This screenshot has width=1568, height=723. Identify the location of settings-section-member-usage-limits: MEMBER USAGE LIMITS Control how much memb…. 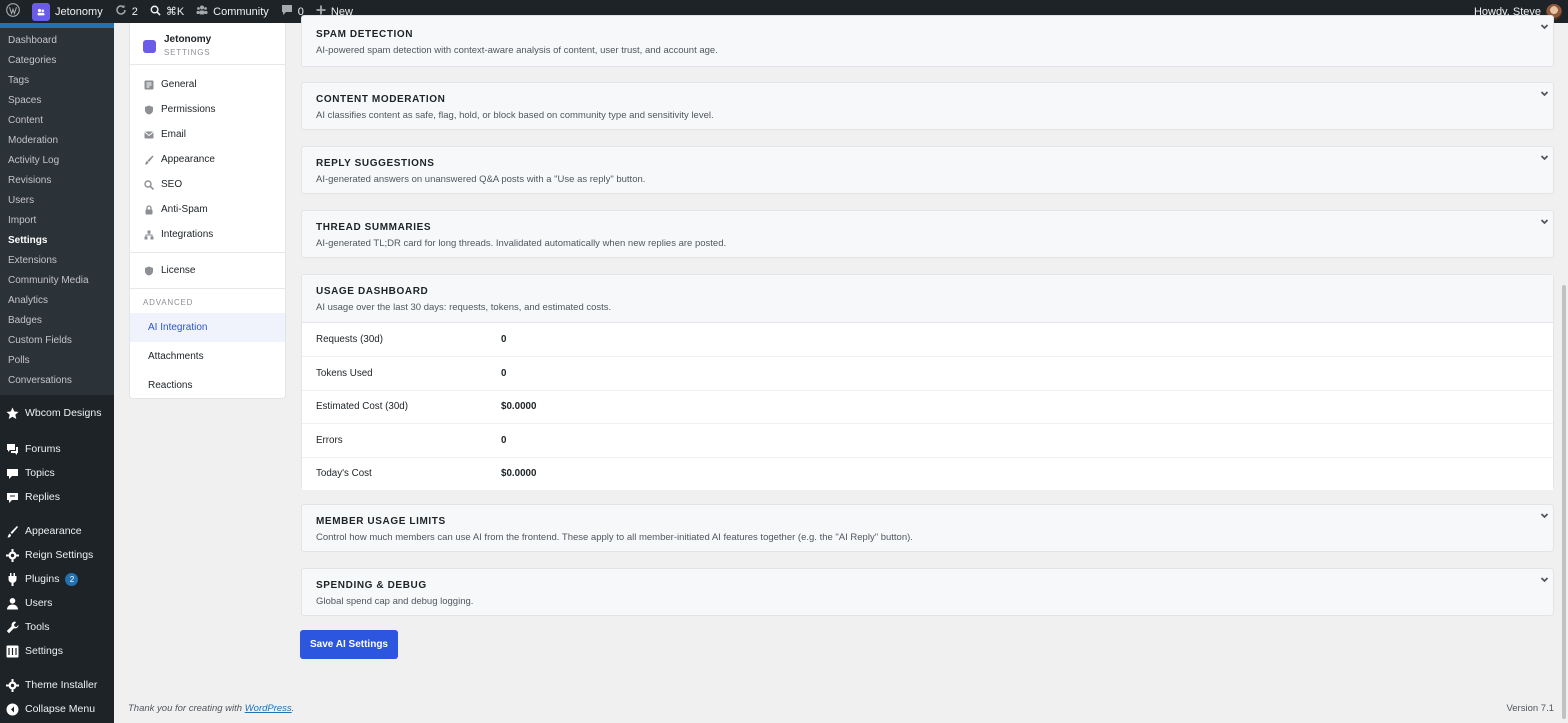
(927, 528).